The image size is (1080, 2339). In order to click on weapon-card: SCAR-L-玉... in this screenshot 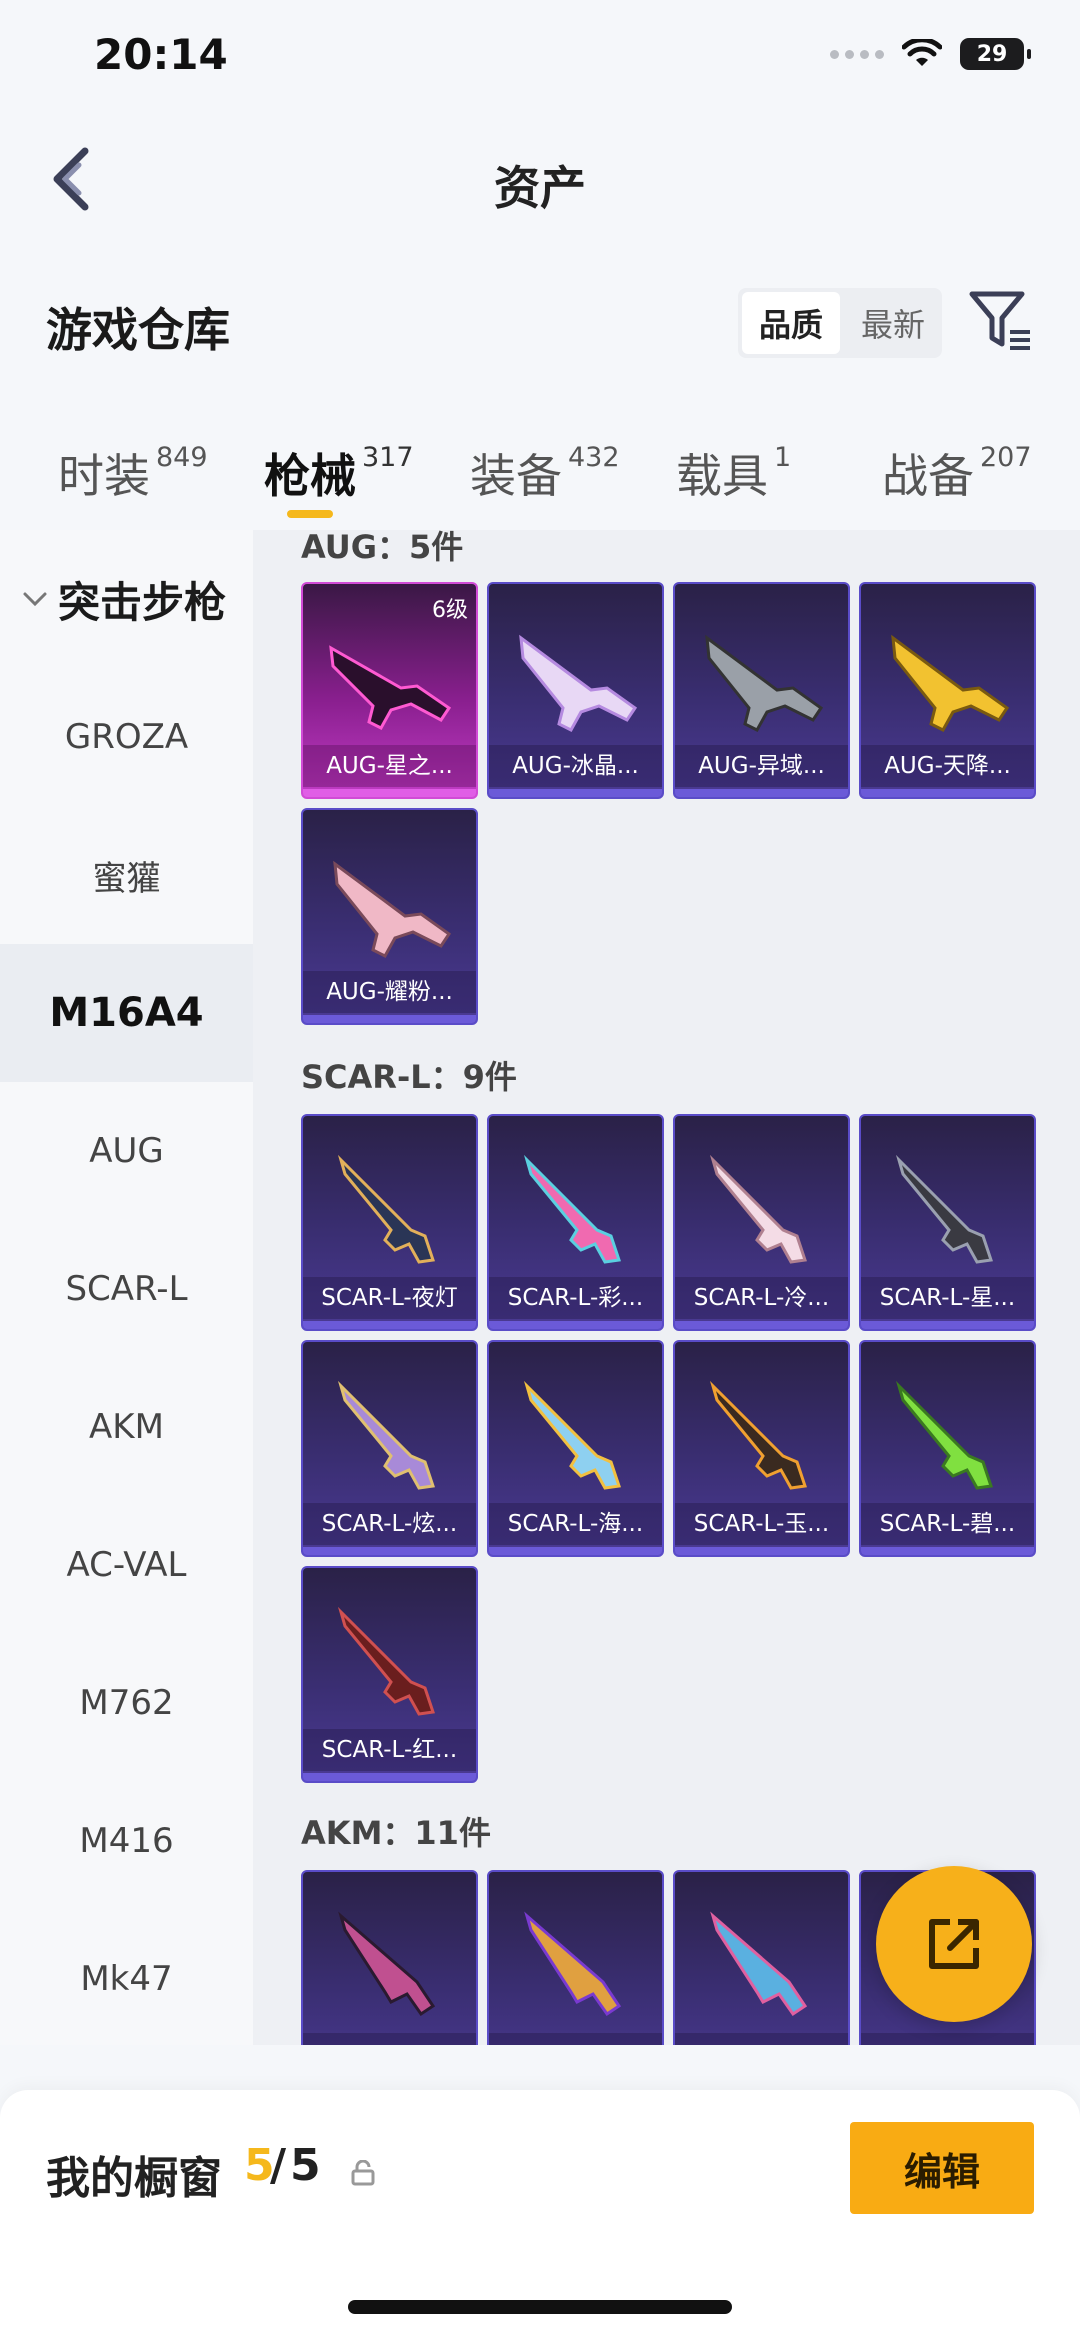, I will do `click(761, 1448)`.